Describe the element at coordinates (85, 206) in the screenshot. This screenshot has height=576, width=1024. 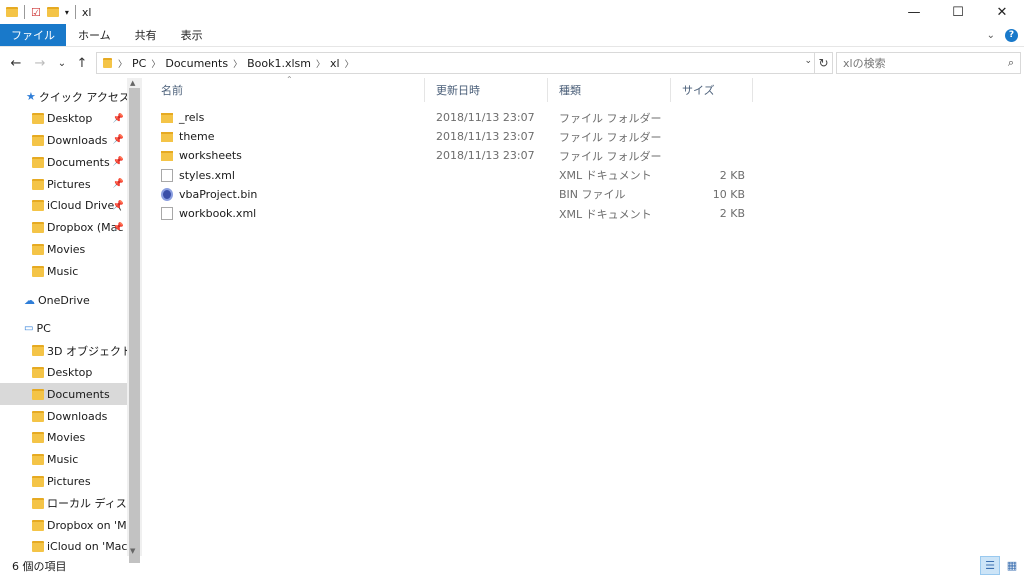
I see `sidebar-item-label: iCloud Drive (` at that location.